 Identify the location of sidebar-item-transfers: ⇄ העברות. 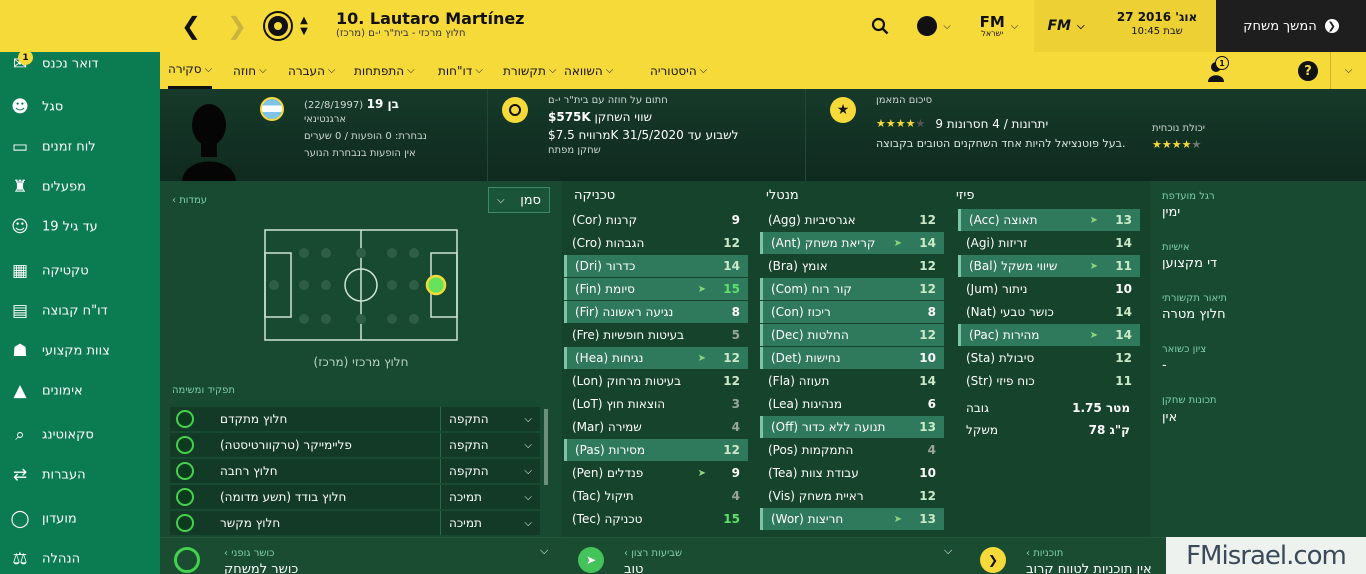
(80, 475).